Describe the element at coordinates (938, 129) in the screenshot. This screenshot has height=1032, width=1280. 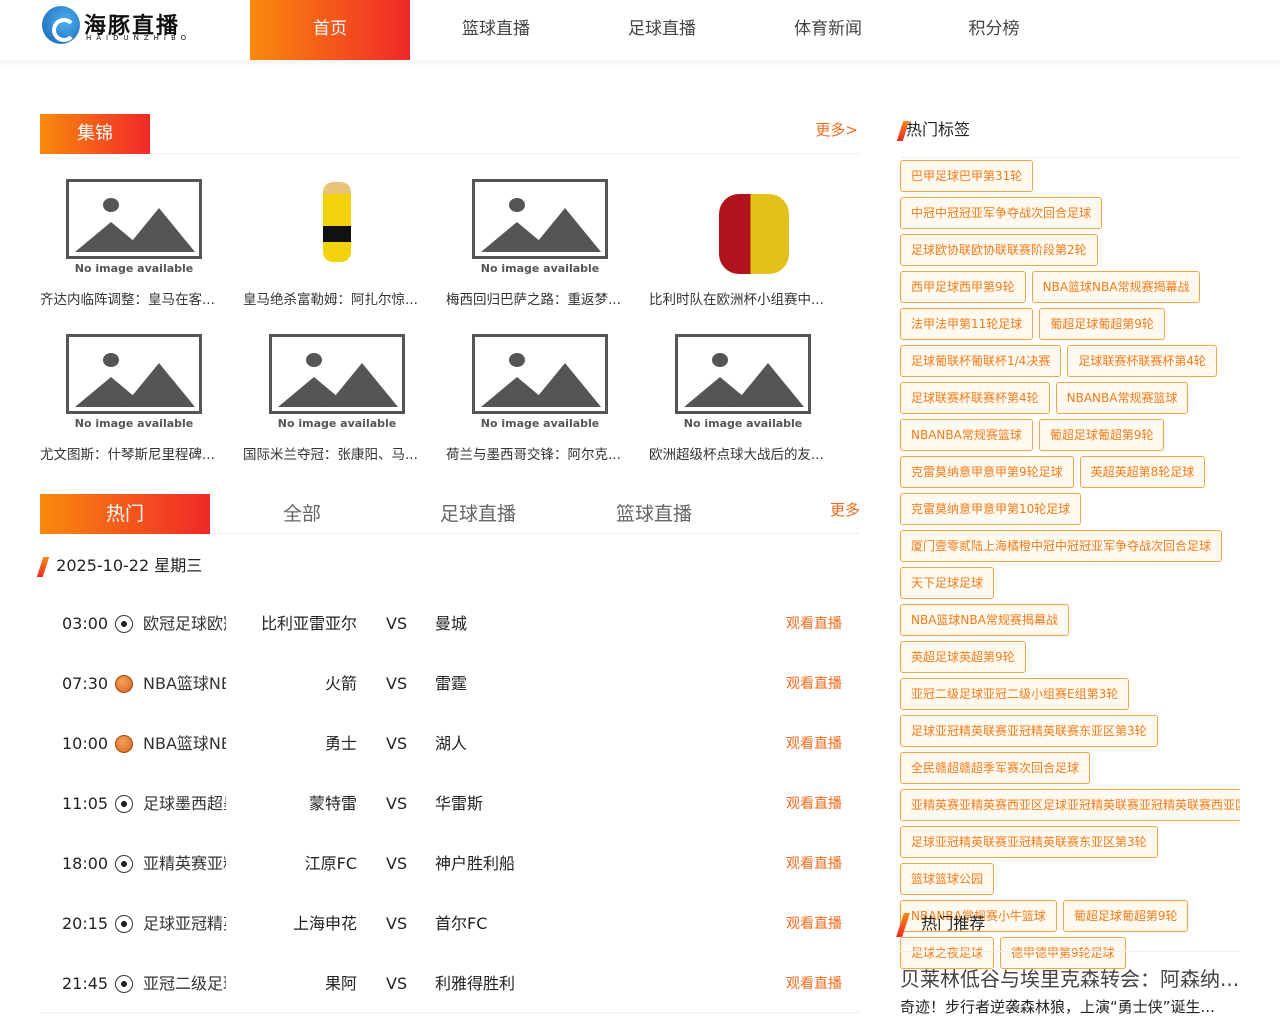
I see `hot-tags-title: 热门标签` at that location.